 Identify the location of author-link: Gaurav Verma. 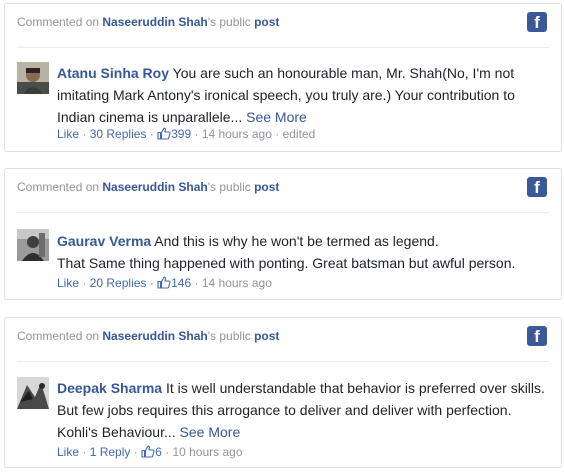
(104, 241).